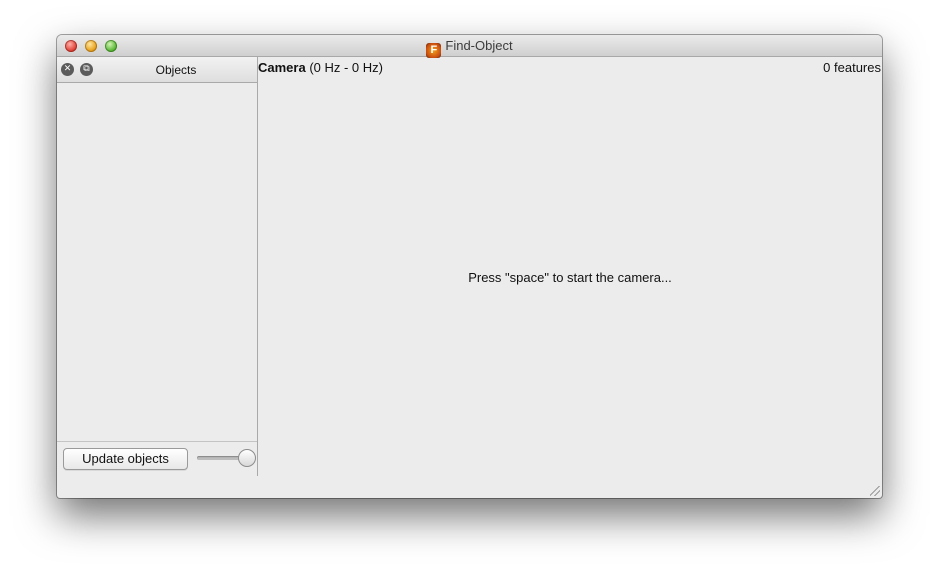 Image resolution: width=939 pixels, height=577 pixels. I want to click on update-objects-button: Update objects, so click(125, 459).